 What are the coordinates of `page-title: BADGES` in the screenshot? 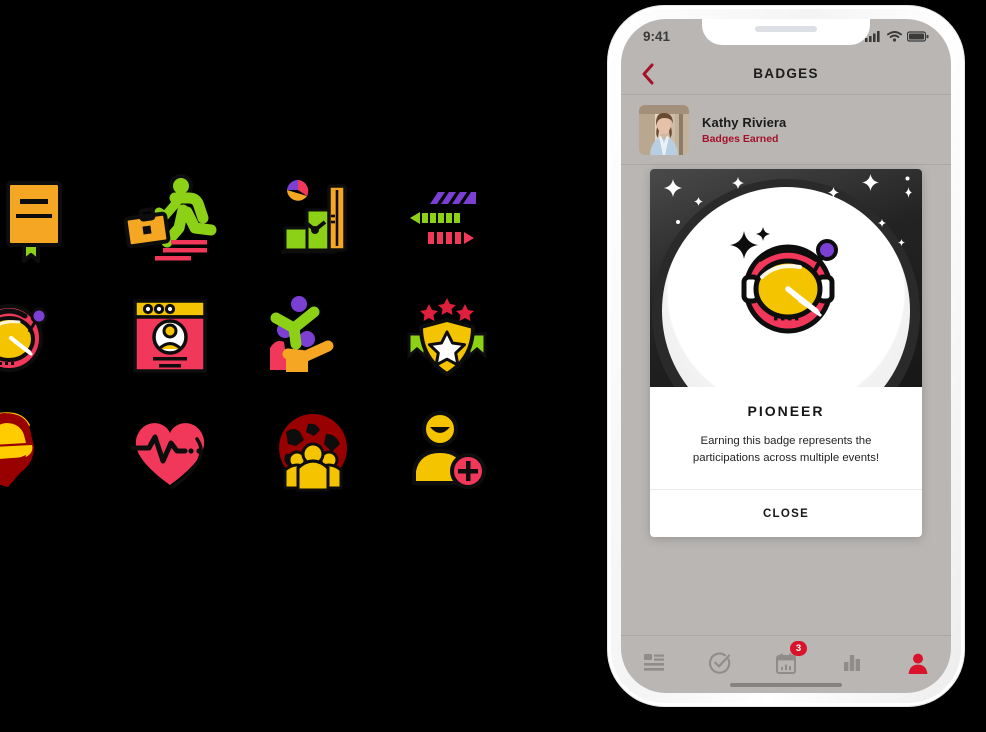 It's located at (786, 73).